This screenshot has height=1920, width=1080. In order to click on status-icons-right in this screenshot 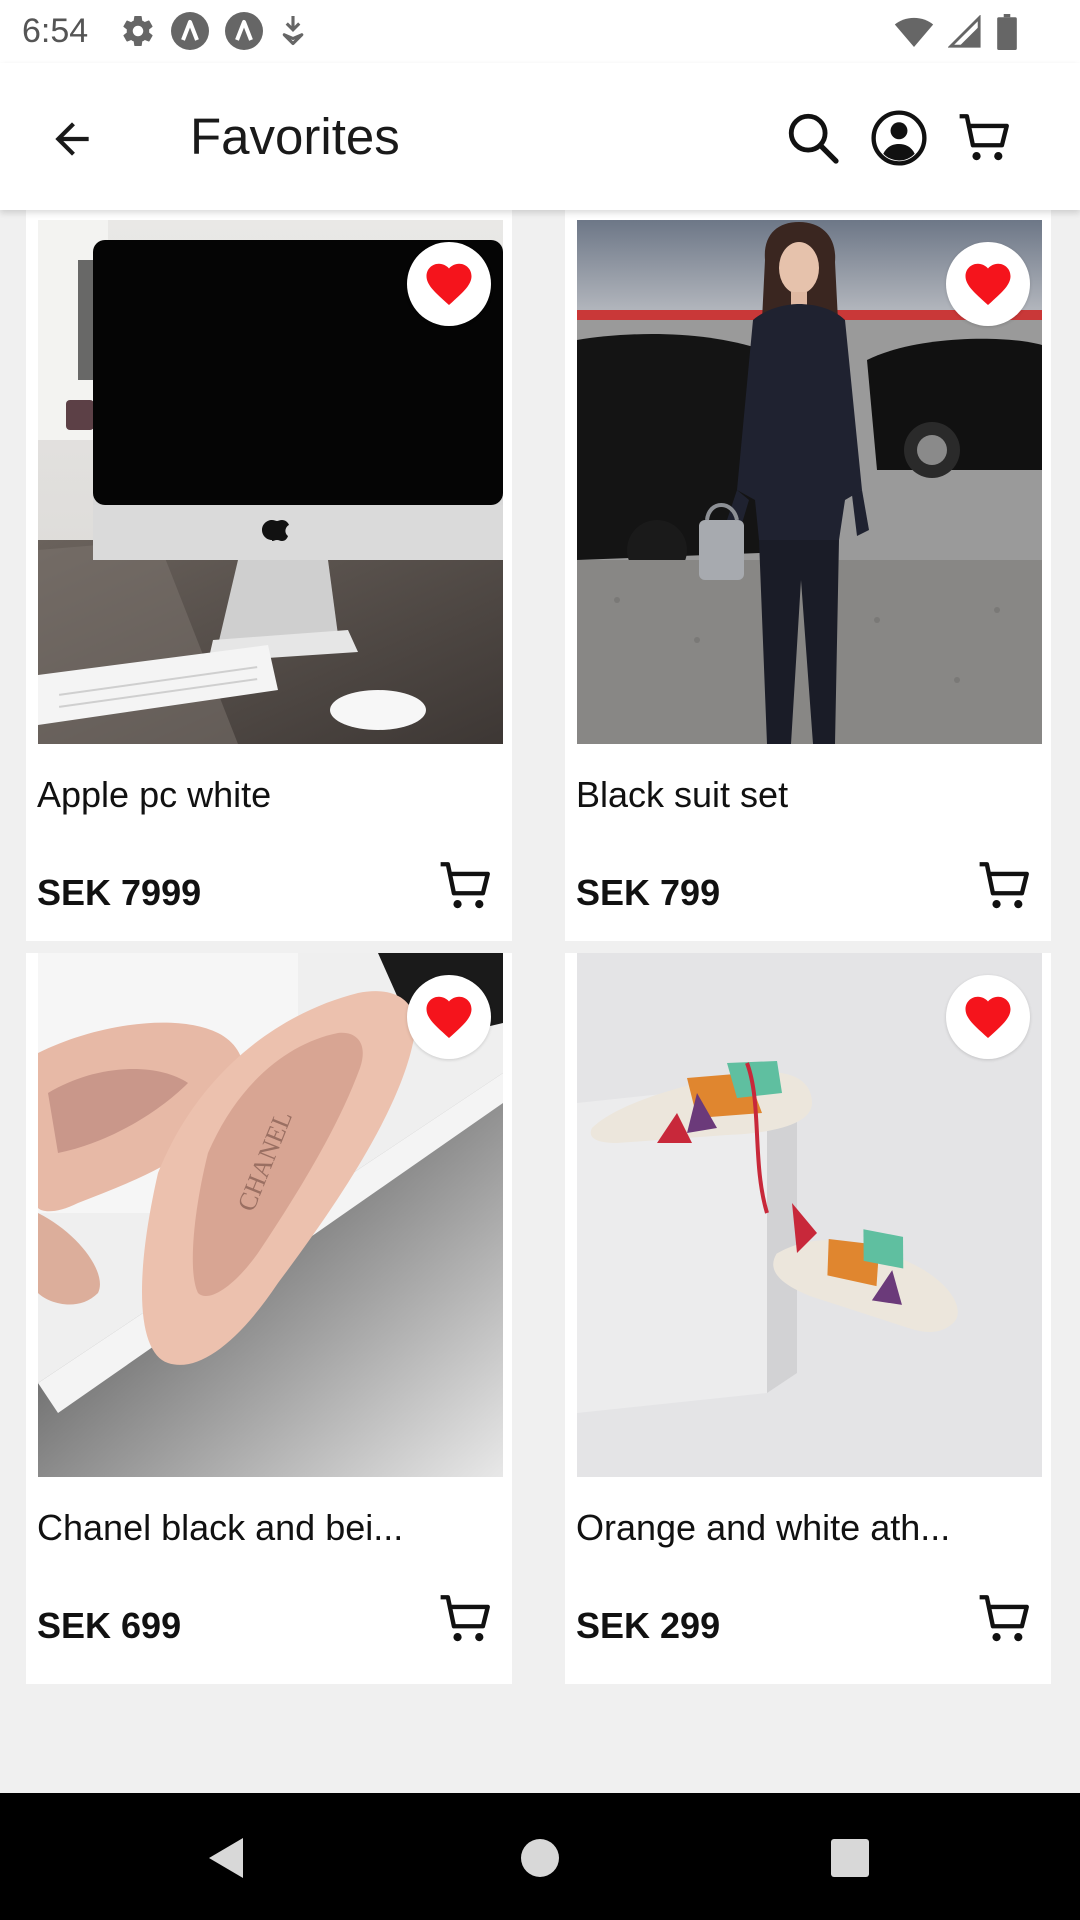, I will do `click(956, 34)`.